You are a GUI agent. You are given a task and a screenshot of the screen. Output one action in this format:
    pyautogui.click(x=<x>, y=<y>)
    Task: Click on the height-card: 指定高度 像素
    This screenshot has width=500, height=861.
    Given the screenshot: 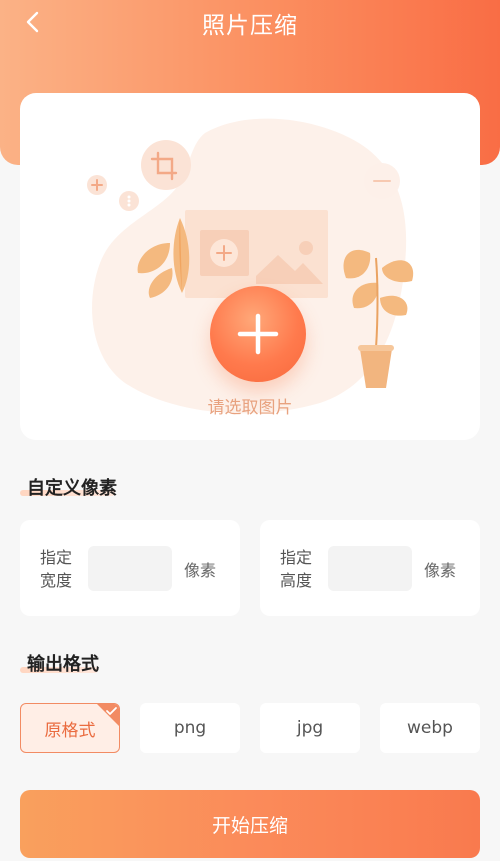 What is the action you would take?
    pyautogui.click(x=370, y=568)
    